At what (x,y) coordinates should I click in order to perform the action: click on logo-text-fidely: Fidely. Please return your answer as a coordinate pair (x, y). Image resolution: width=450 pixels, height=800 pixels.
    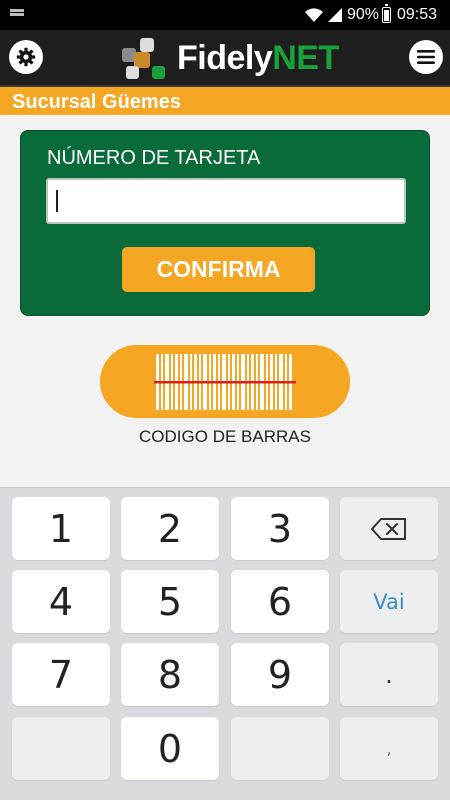
    Looking at the image, I should click on (225, 58).